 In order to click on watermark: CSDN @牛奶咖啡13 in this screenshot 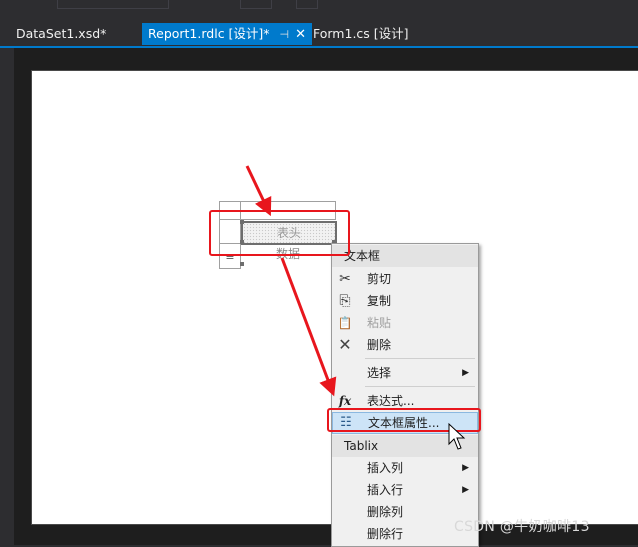, I will do `click(522, 527)`.